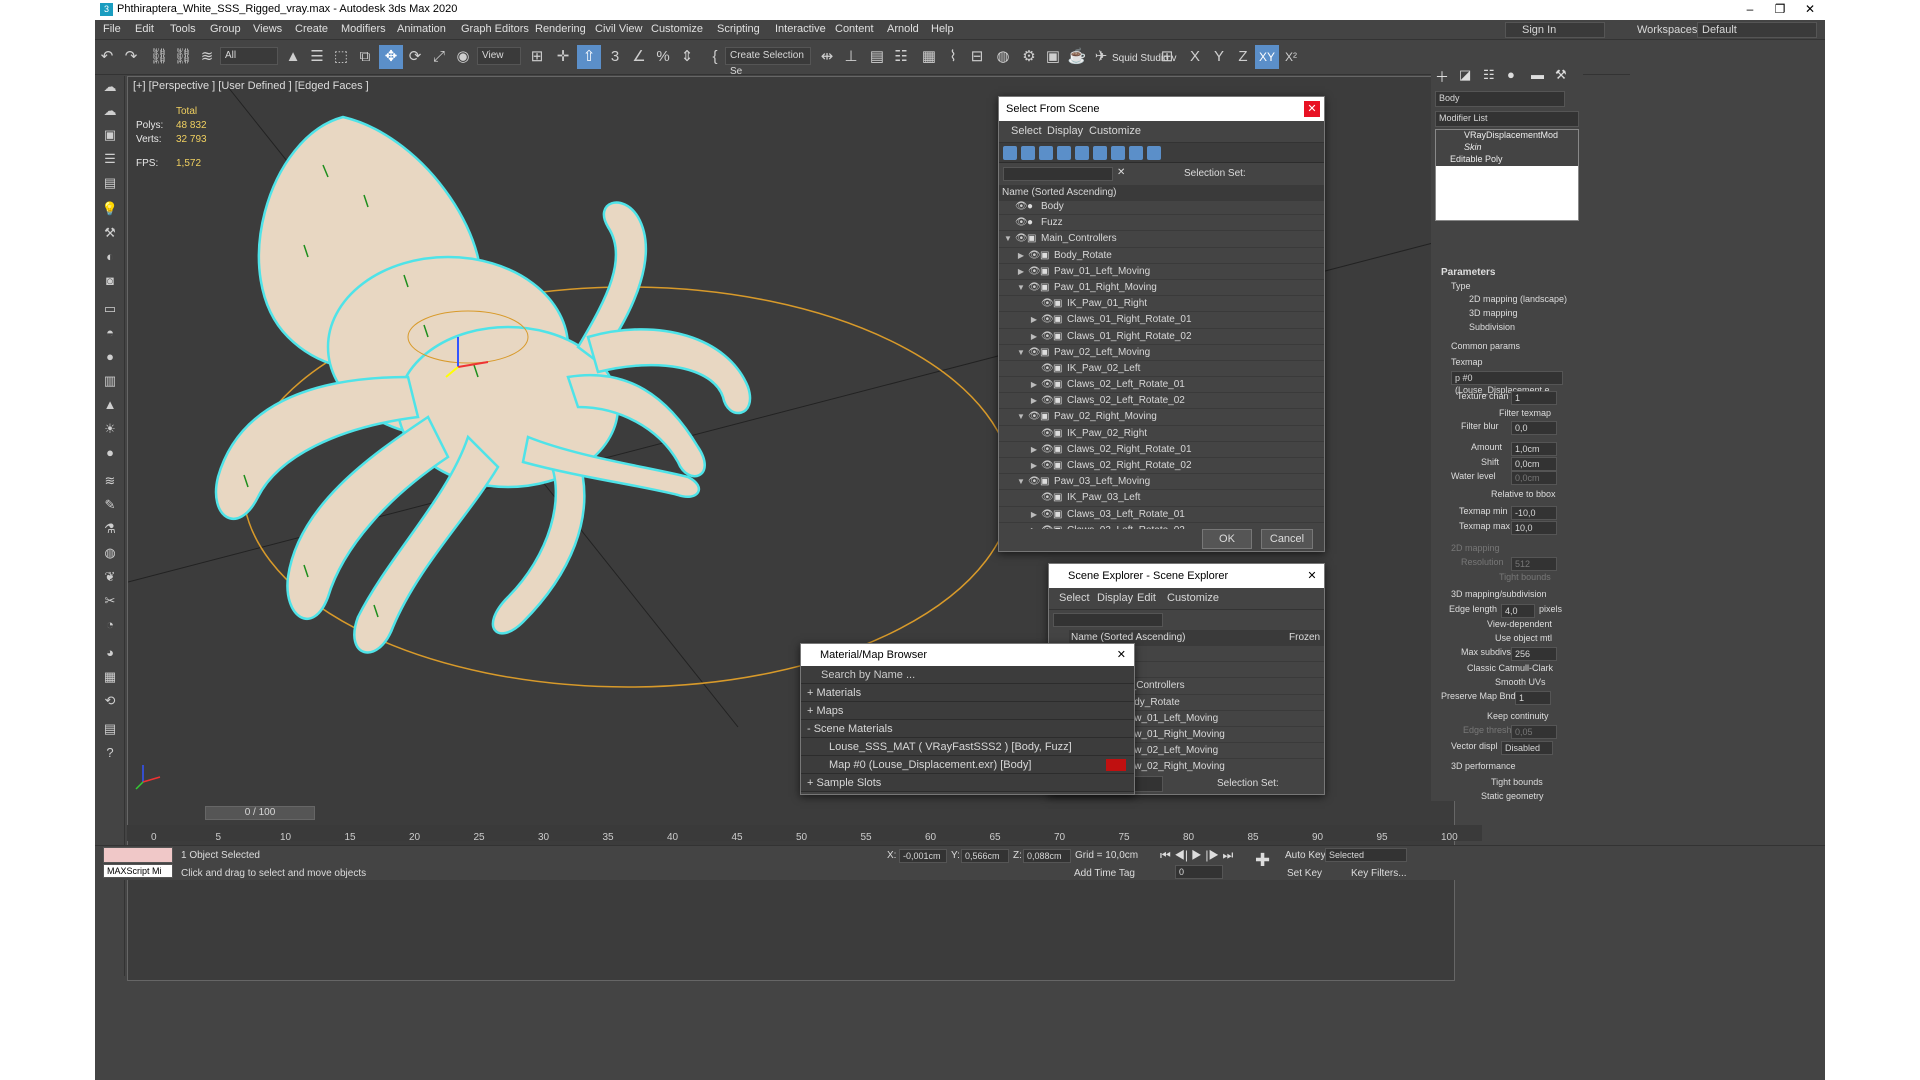 The width and height of the screenshot is (1920, 1080). I want to click on batch-icon: ▤, so click(110, 729).